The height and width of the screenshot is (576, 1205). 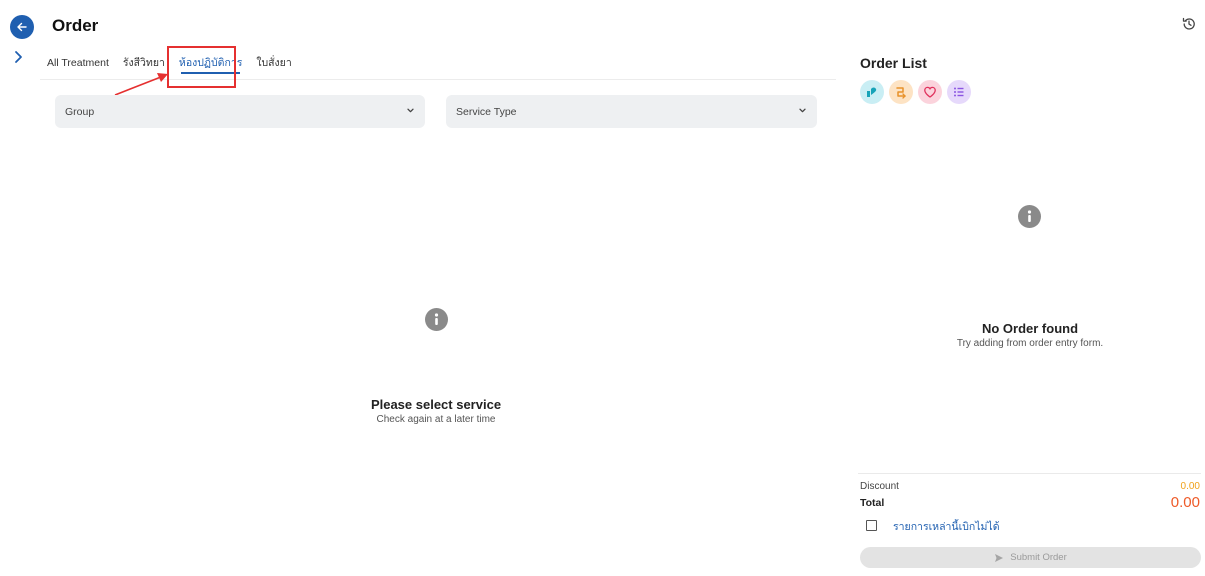 I want to click on empty-state-title: Please select service, so click(x=436, y=404).